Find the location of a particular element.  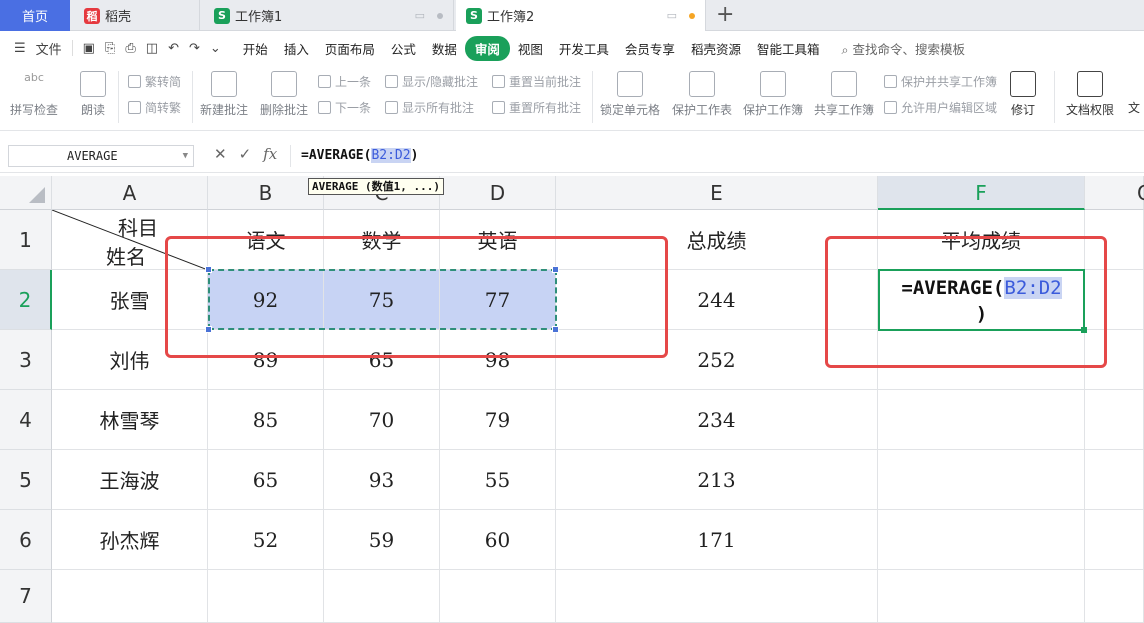

allow-edit-range-label: 允许用户编辑区域 is located at coordinates (949, 108).